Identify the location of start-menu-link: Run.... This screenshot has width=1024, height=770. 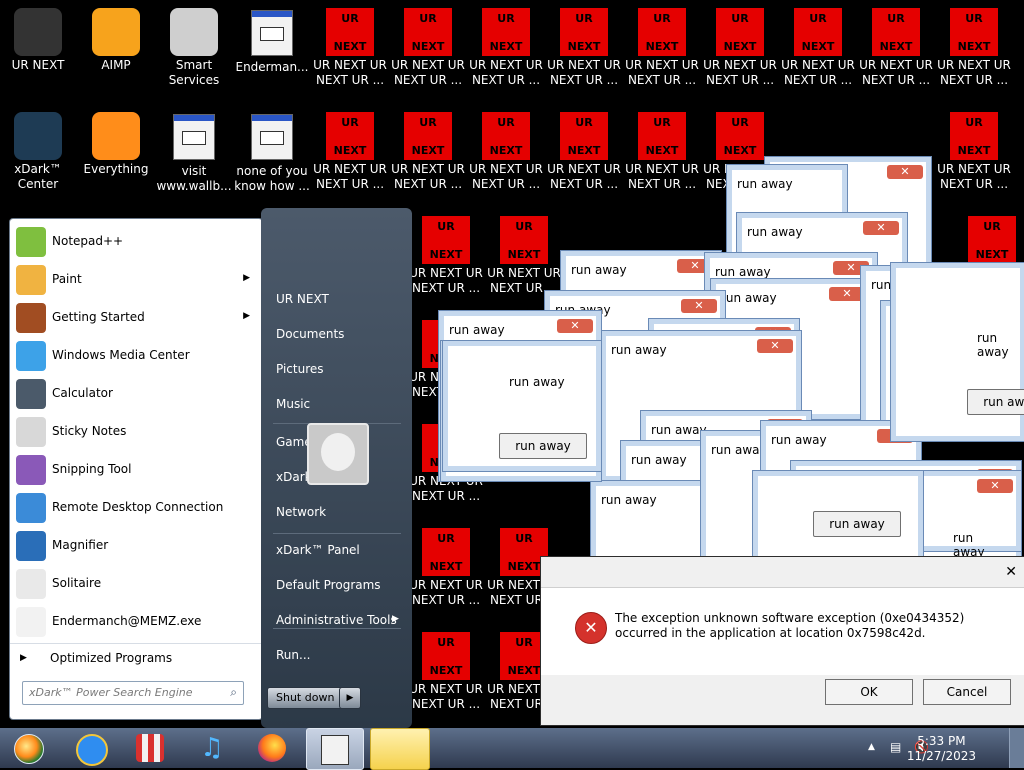
(293, 655).